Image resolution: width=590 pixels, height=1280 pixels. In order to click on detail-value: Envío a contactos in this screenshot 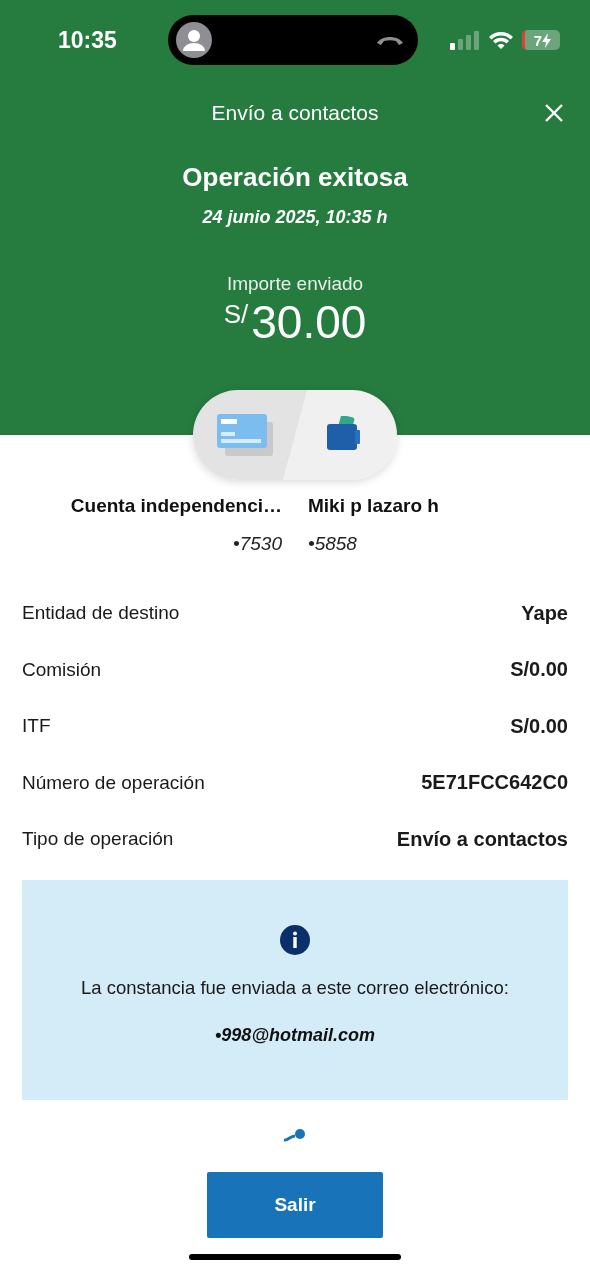, I will do `click(482, 839)`.